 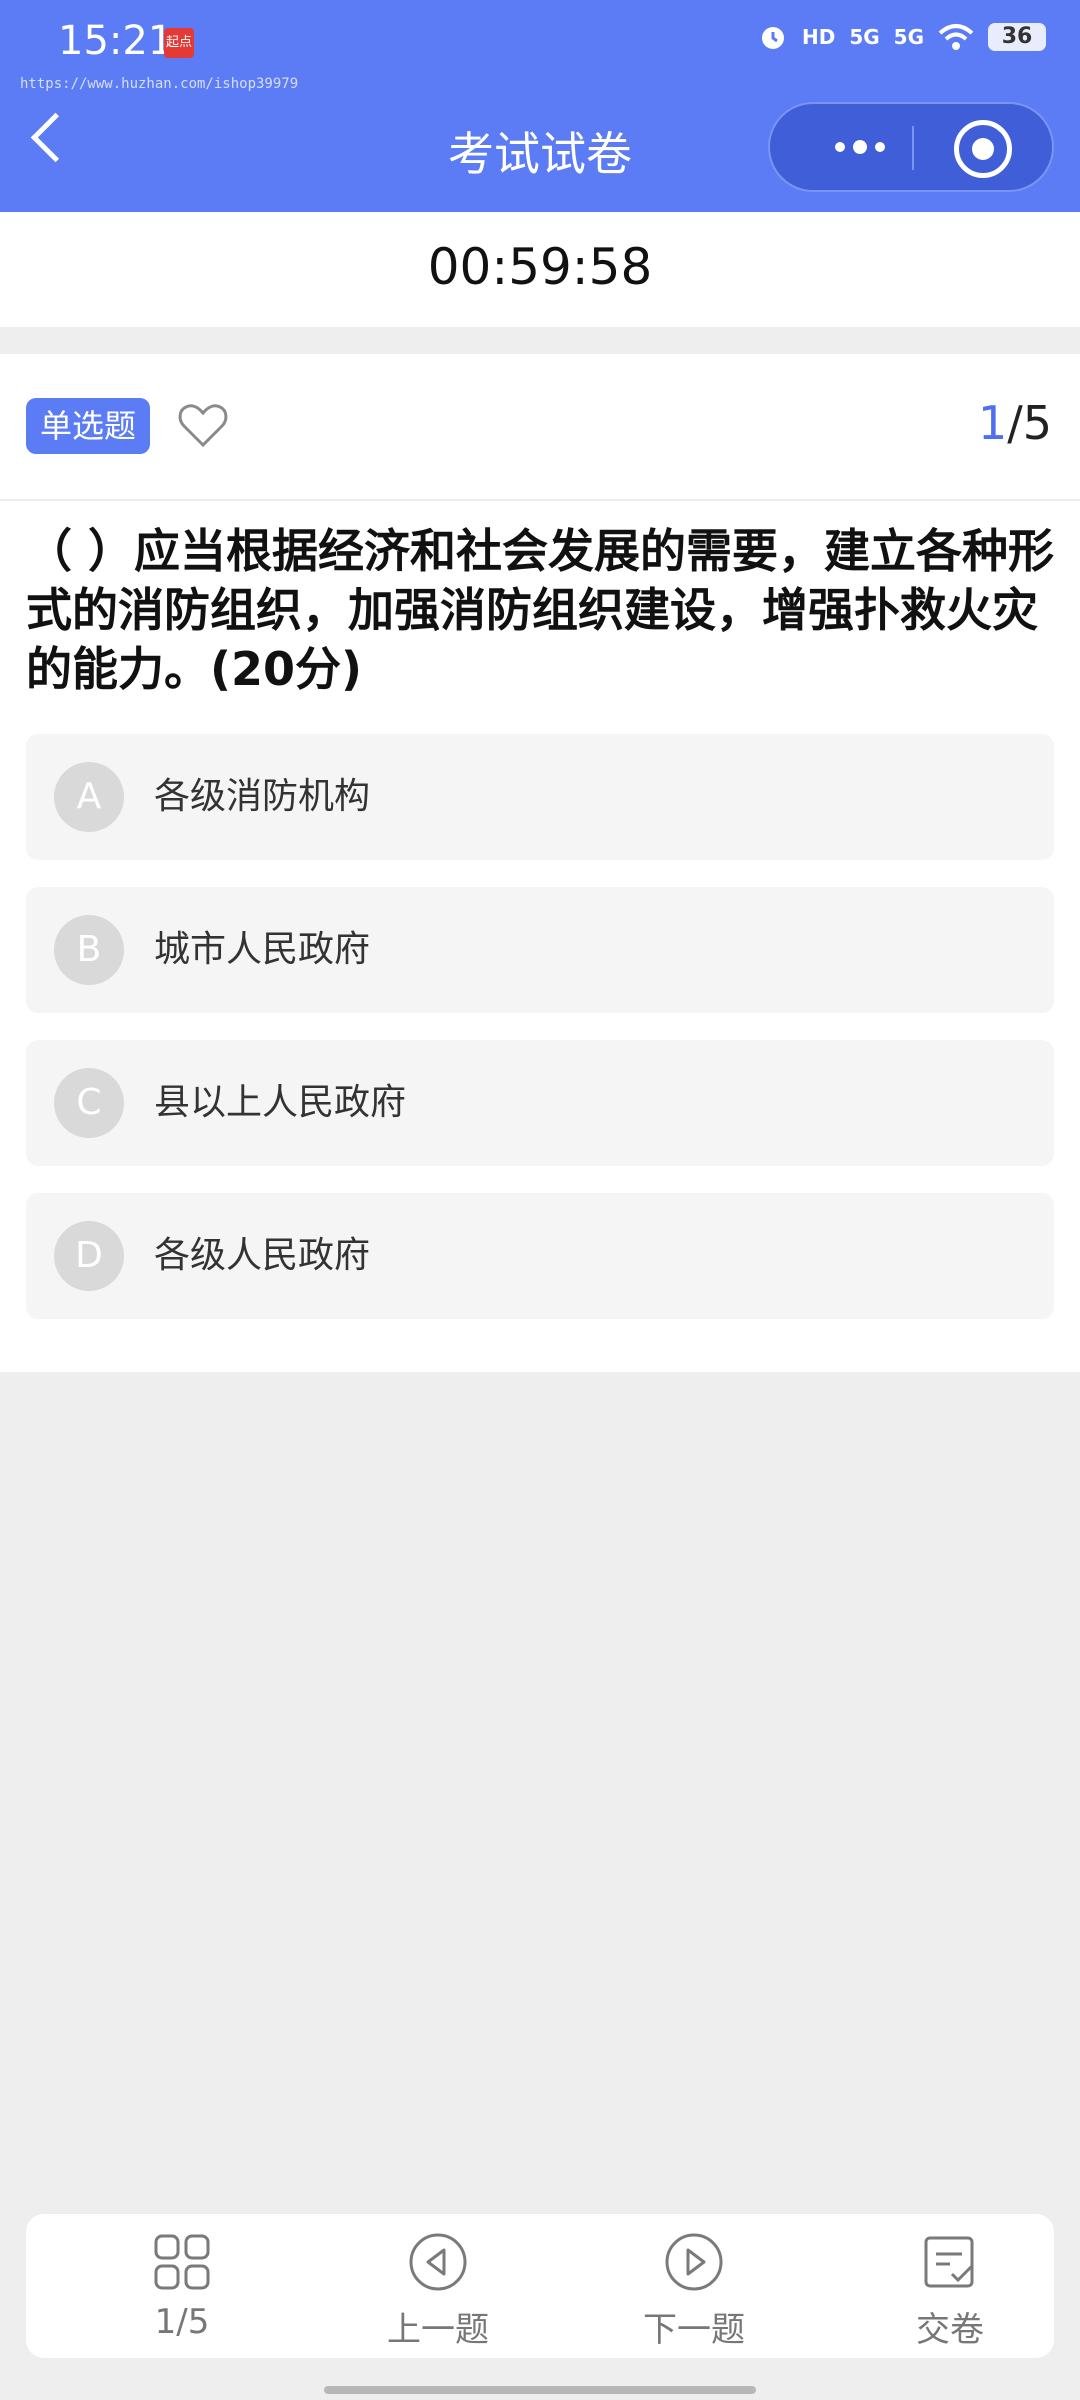 What do you see at coordinates (280, 1102) in the screenshot?
I see `option-text: 县以上人民政府` at bounding box center [280, 1102].